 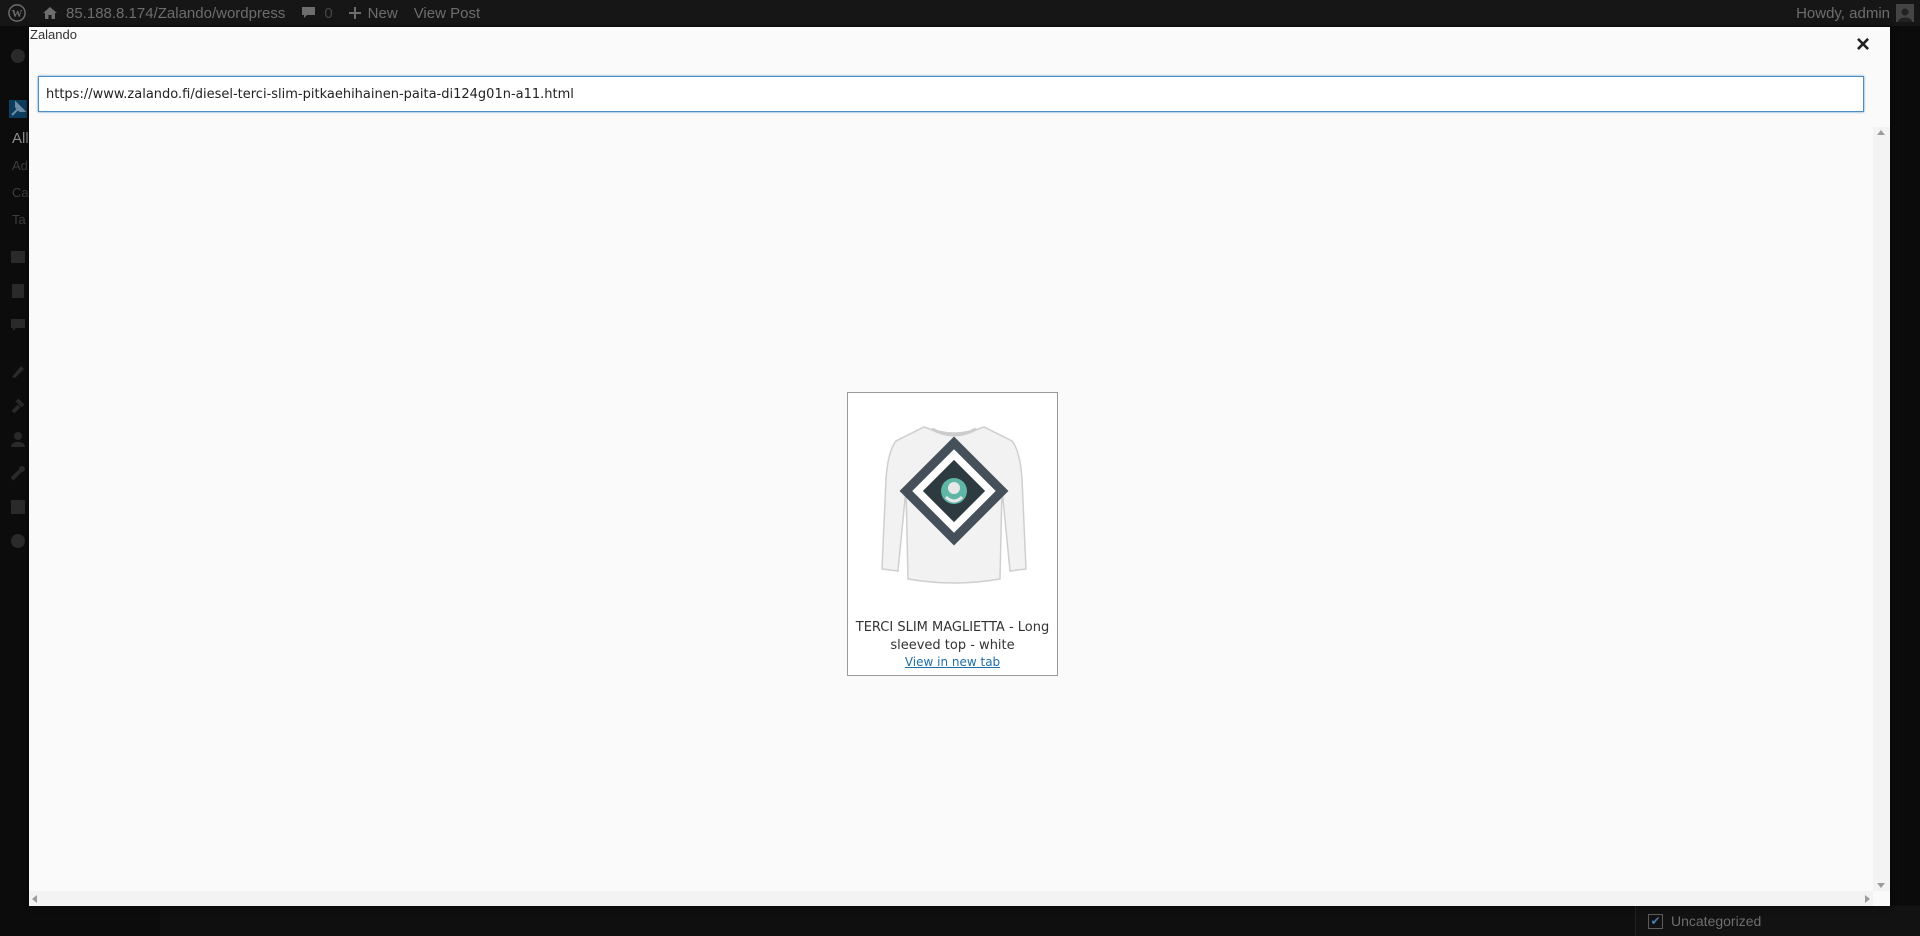 What do you see at coordinates (954, 504) in the screenshot?
I see `product-image` at bounding box center [954, 504].